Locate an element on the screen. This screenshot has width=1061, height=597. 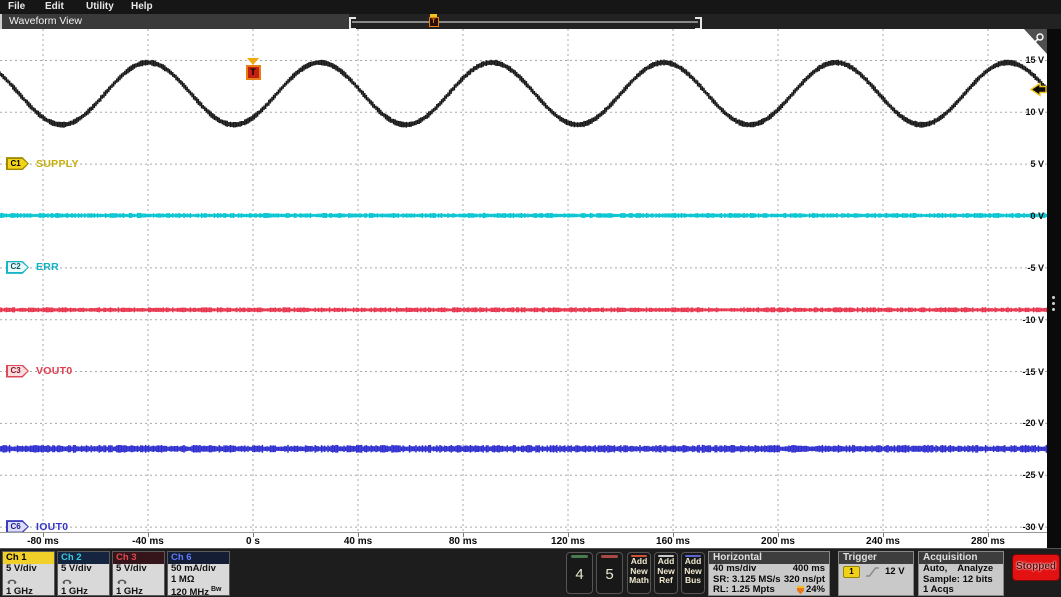
y-axis-label: 0 V is located at coordinates (1037, 216).